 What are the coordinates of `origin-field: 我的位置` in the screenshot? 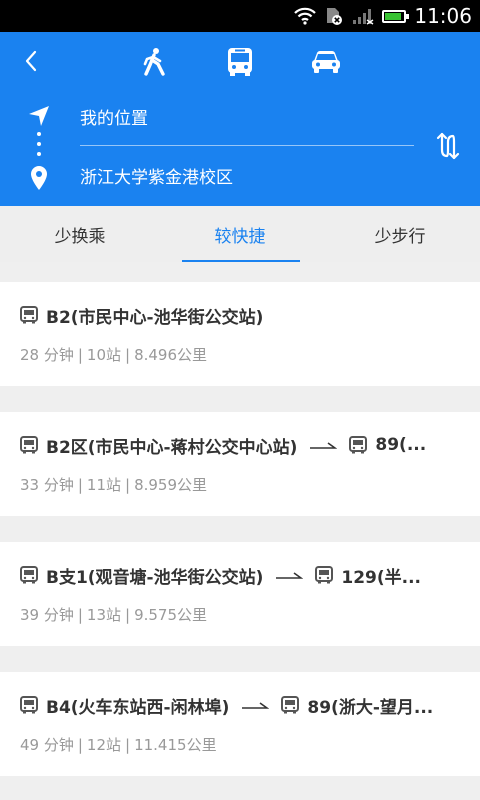 It's located at (114, 116).